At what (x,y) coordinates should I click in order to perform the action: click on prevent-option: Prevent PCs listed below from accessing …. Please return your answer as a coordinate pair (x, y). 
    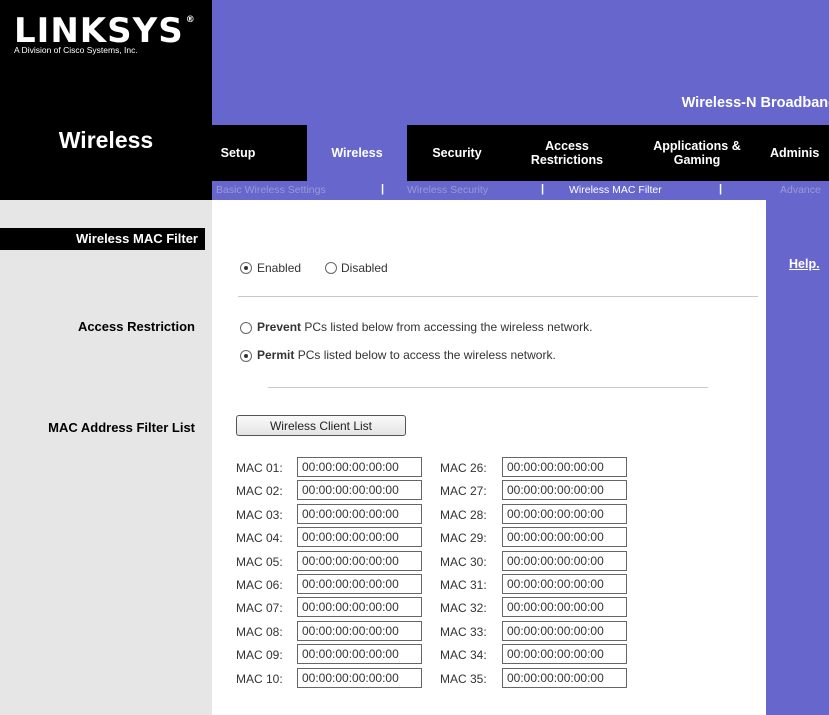
    Looking at the image, I should click on (425, 327).